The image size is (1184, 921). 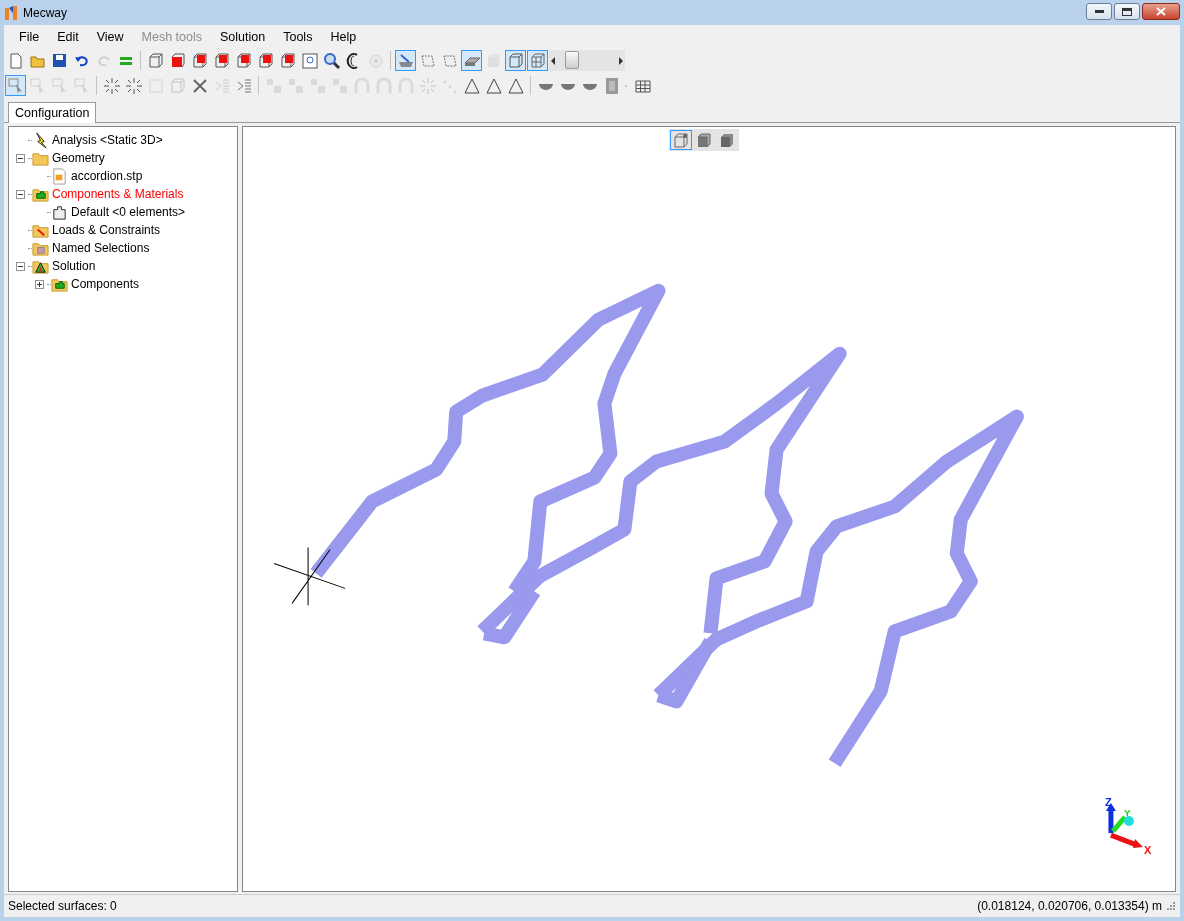 I want to click on slider-thumb, so click(x=571, y=60).